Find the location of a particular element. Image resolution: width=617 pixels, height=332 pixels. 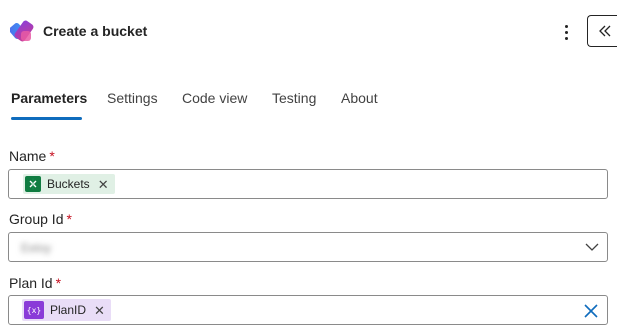

token-label: Buckets is located at coordinates (68, 184).